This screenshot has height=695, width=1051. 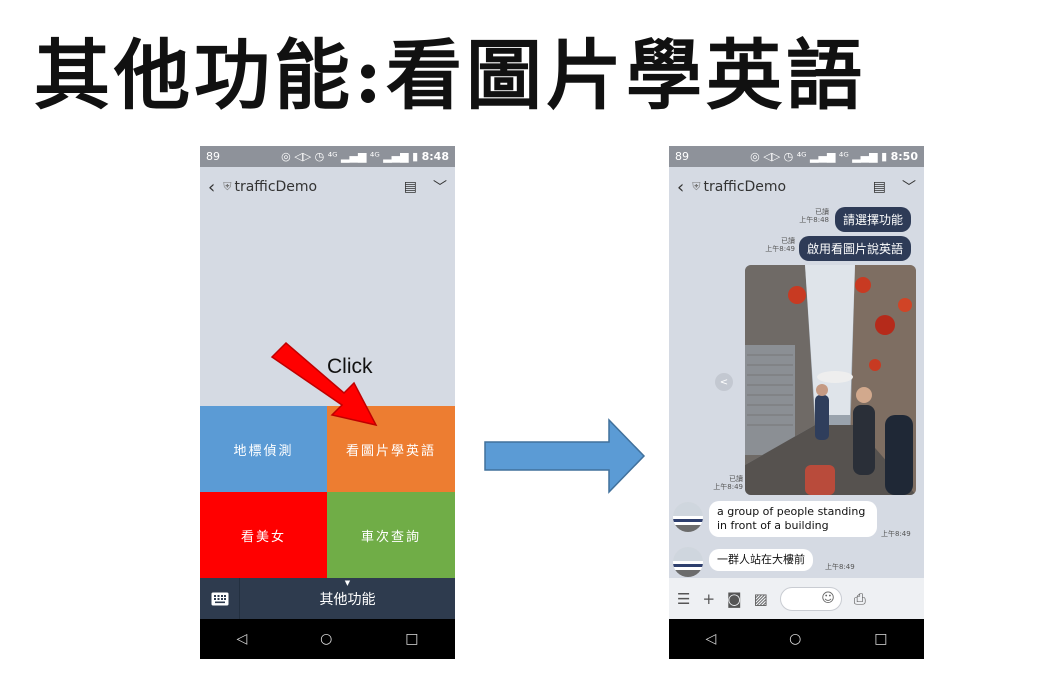 I want to click on outgoing-message: 啟用看圖片說英語, so click(x=855, y=248).